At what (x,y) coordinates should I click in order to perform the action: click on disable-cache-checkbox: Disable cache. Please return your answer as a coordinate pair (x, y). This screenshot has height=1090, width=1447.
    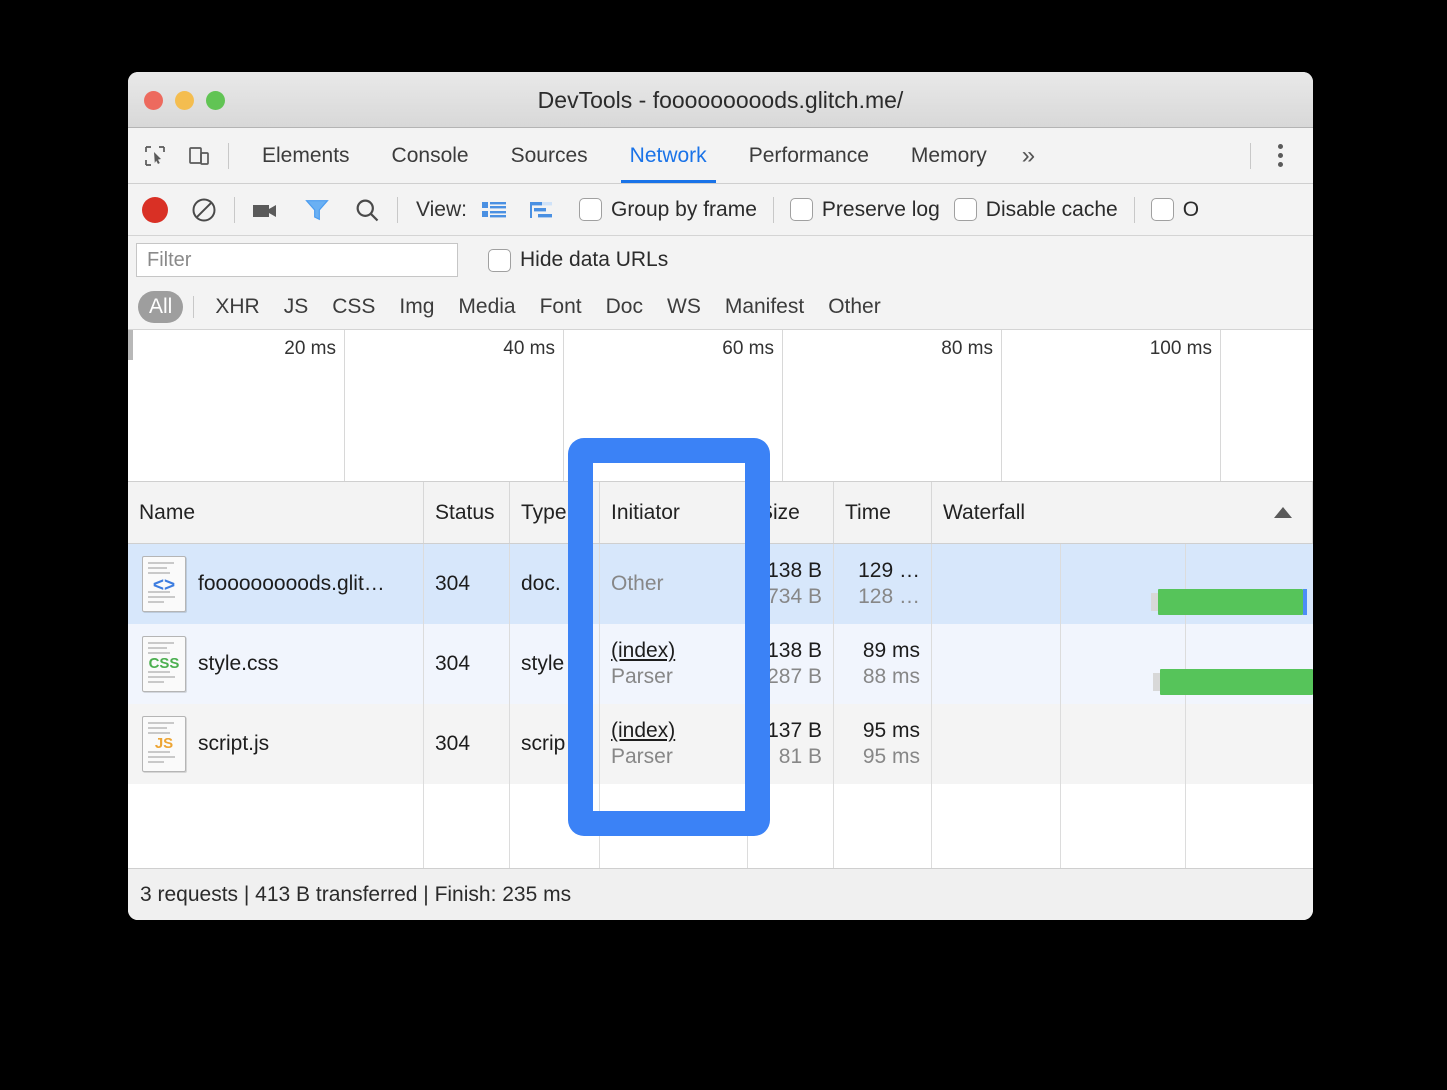
    Looking at the image, I should click on (1035, 209).